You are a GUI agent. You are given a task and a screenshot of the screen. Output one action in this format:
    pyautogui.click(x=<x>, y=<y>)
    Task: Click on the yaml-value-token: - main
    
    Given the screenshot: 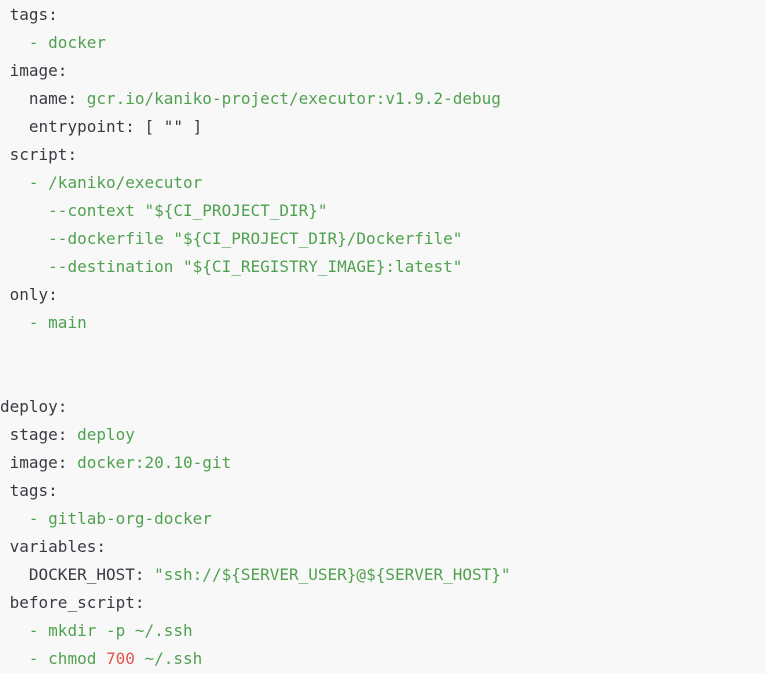 What is the action you would take?
    pyautogui.click(x=57, y=322)
    